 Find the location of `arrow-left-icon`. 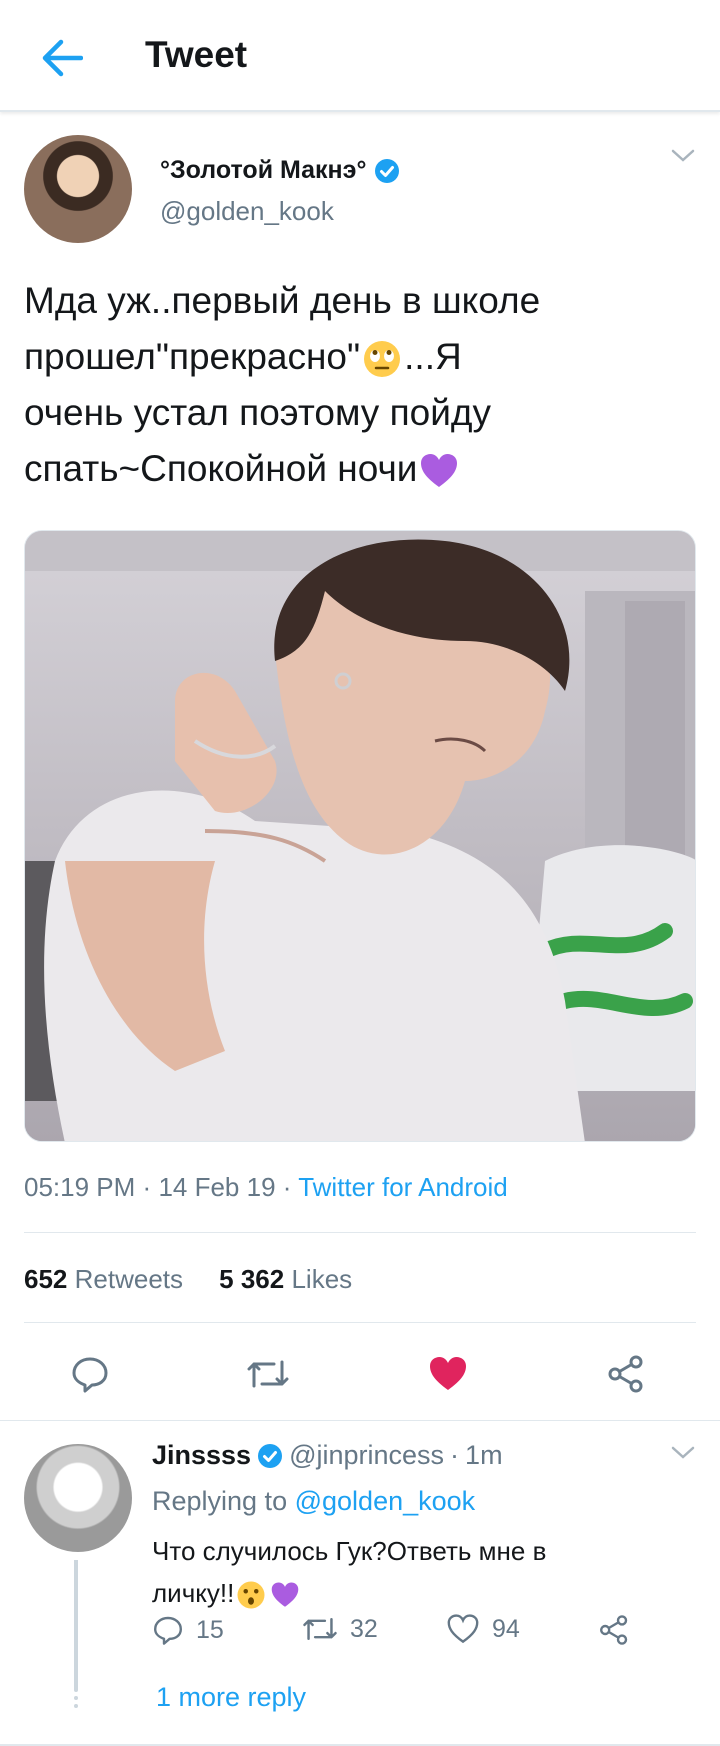

arrow-left-icon is located at coordinates (62, 58).